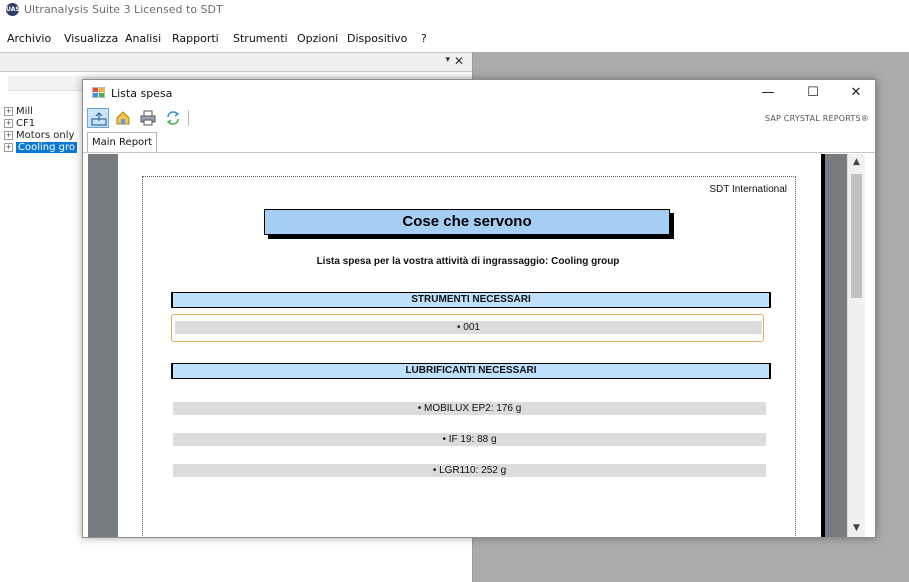 The width and height of the screenshot is (909, 582). Describe the element at coordinates (29, 38) in the screenshot. I see `menu-archivio: Archivio` at that location.